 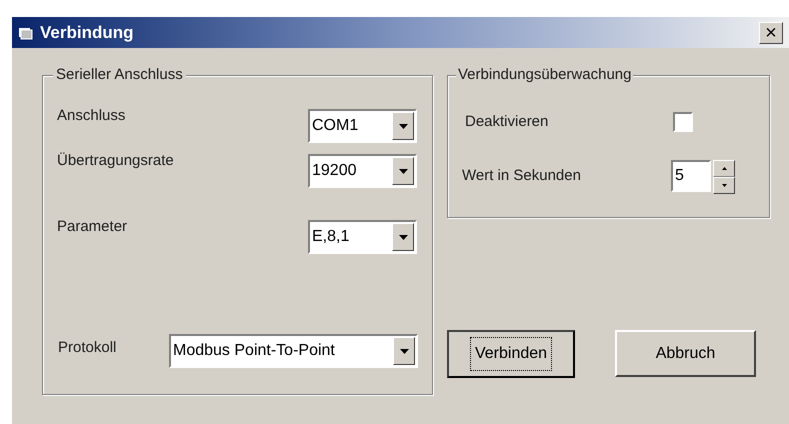 I want to click on window-icon, so click(x=26, y=33).